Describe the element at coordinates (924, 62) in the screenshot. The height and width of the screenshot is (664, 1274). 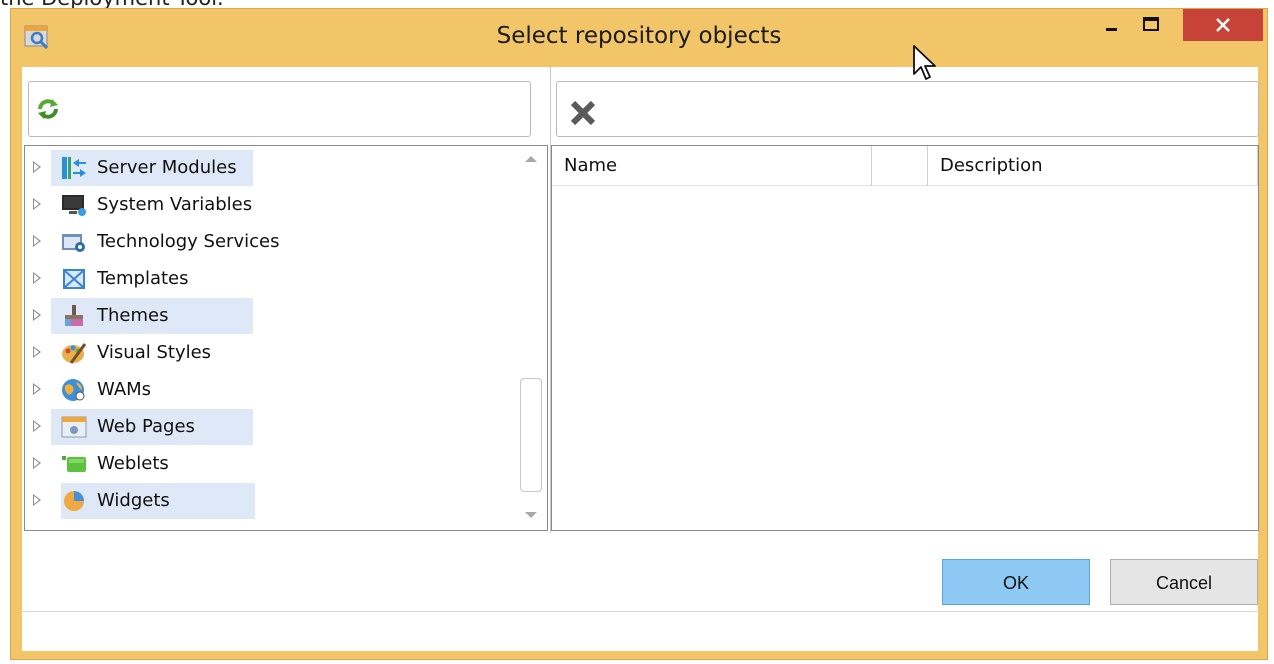
I see `mouse-cursor-icon` at that location.